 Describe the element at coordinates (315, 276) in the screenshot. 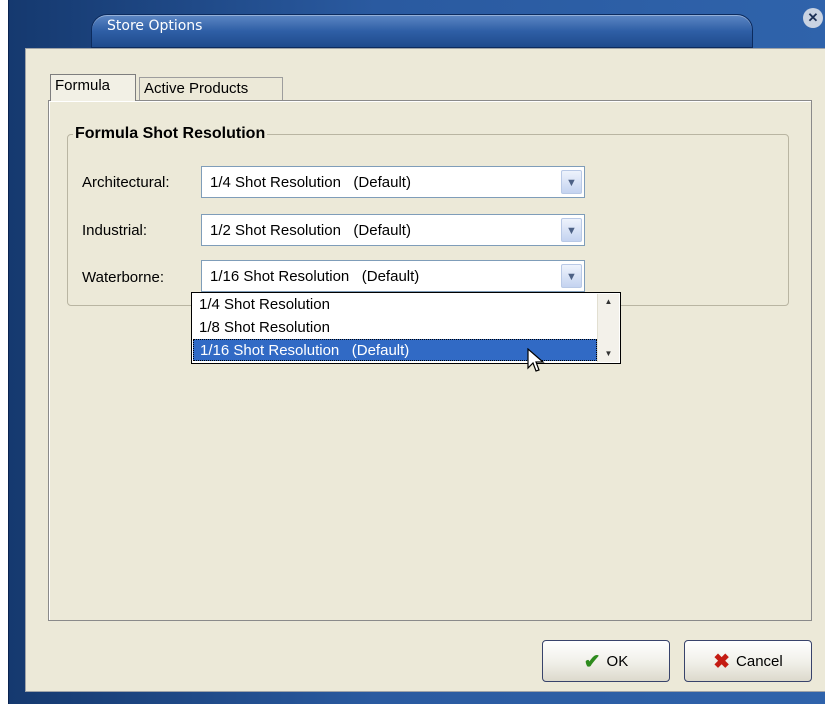

I see `waterborne-value: 1/16 Shot Resolution (Default)` at that location.